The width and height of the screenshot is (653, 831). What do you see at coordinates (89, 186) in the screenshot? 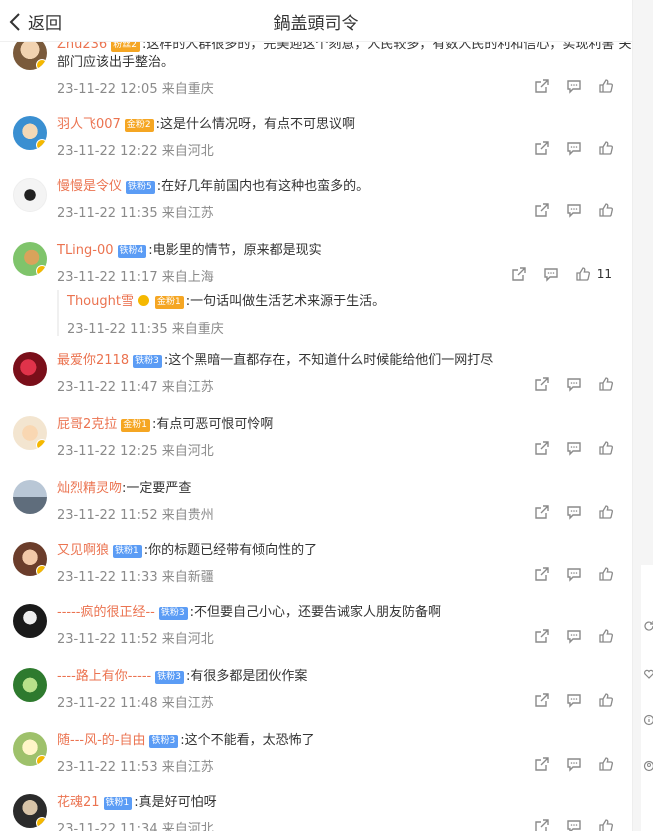
I see `username-link: 慢慢是令仪` at bounding box center [89, 186].